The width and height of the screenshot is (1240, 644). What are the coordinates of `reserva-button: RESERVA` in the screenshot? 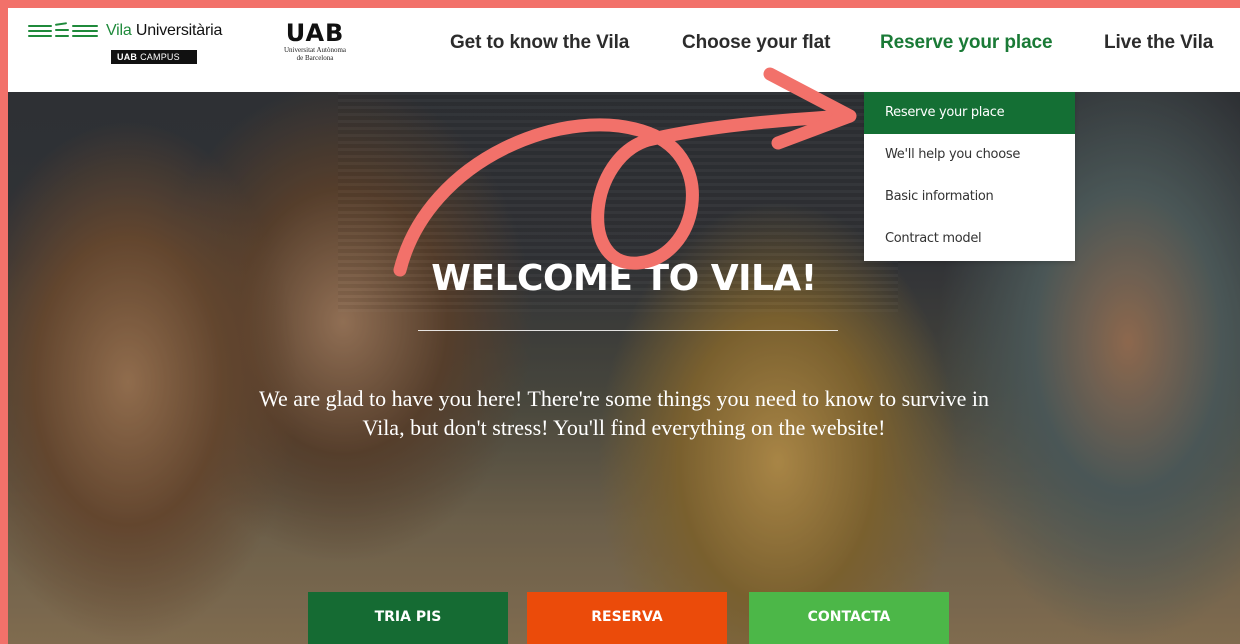 It's located at (627, 618).